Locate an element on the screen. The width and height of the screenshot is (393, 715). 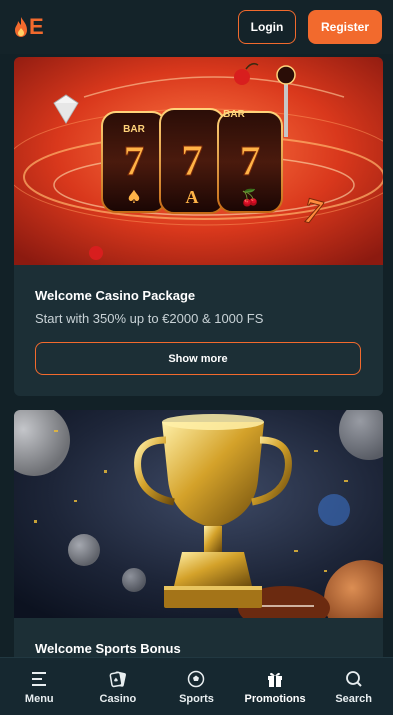
promo-title: Welcome Sports Bonus is located at coordinates (108, 648).